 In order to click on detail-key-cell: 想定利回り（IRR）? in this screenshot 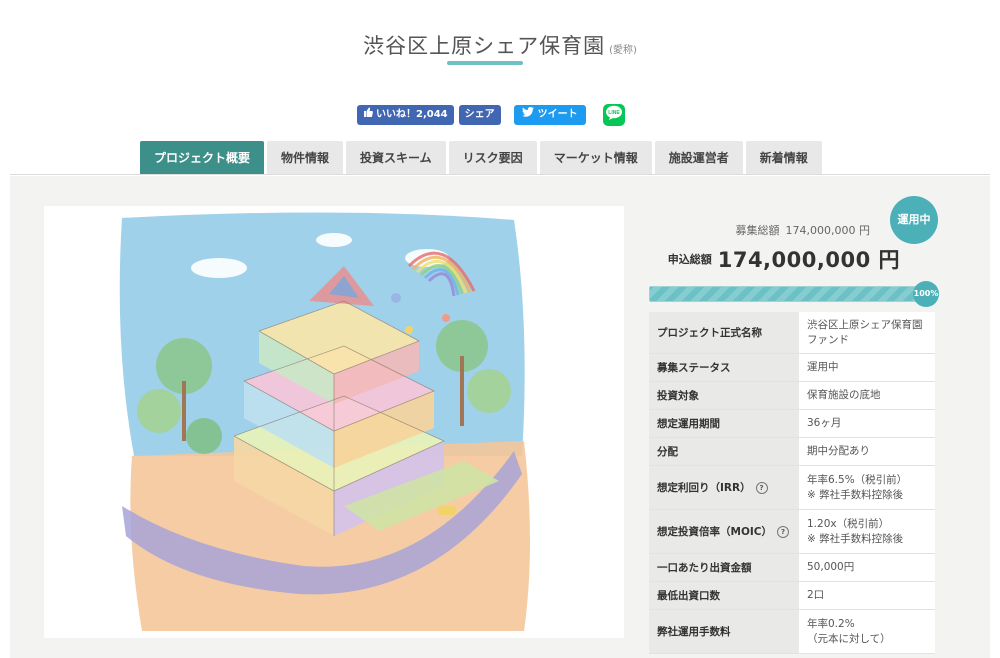, I will do `click(724, 487)`.